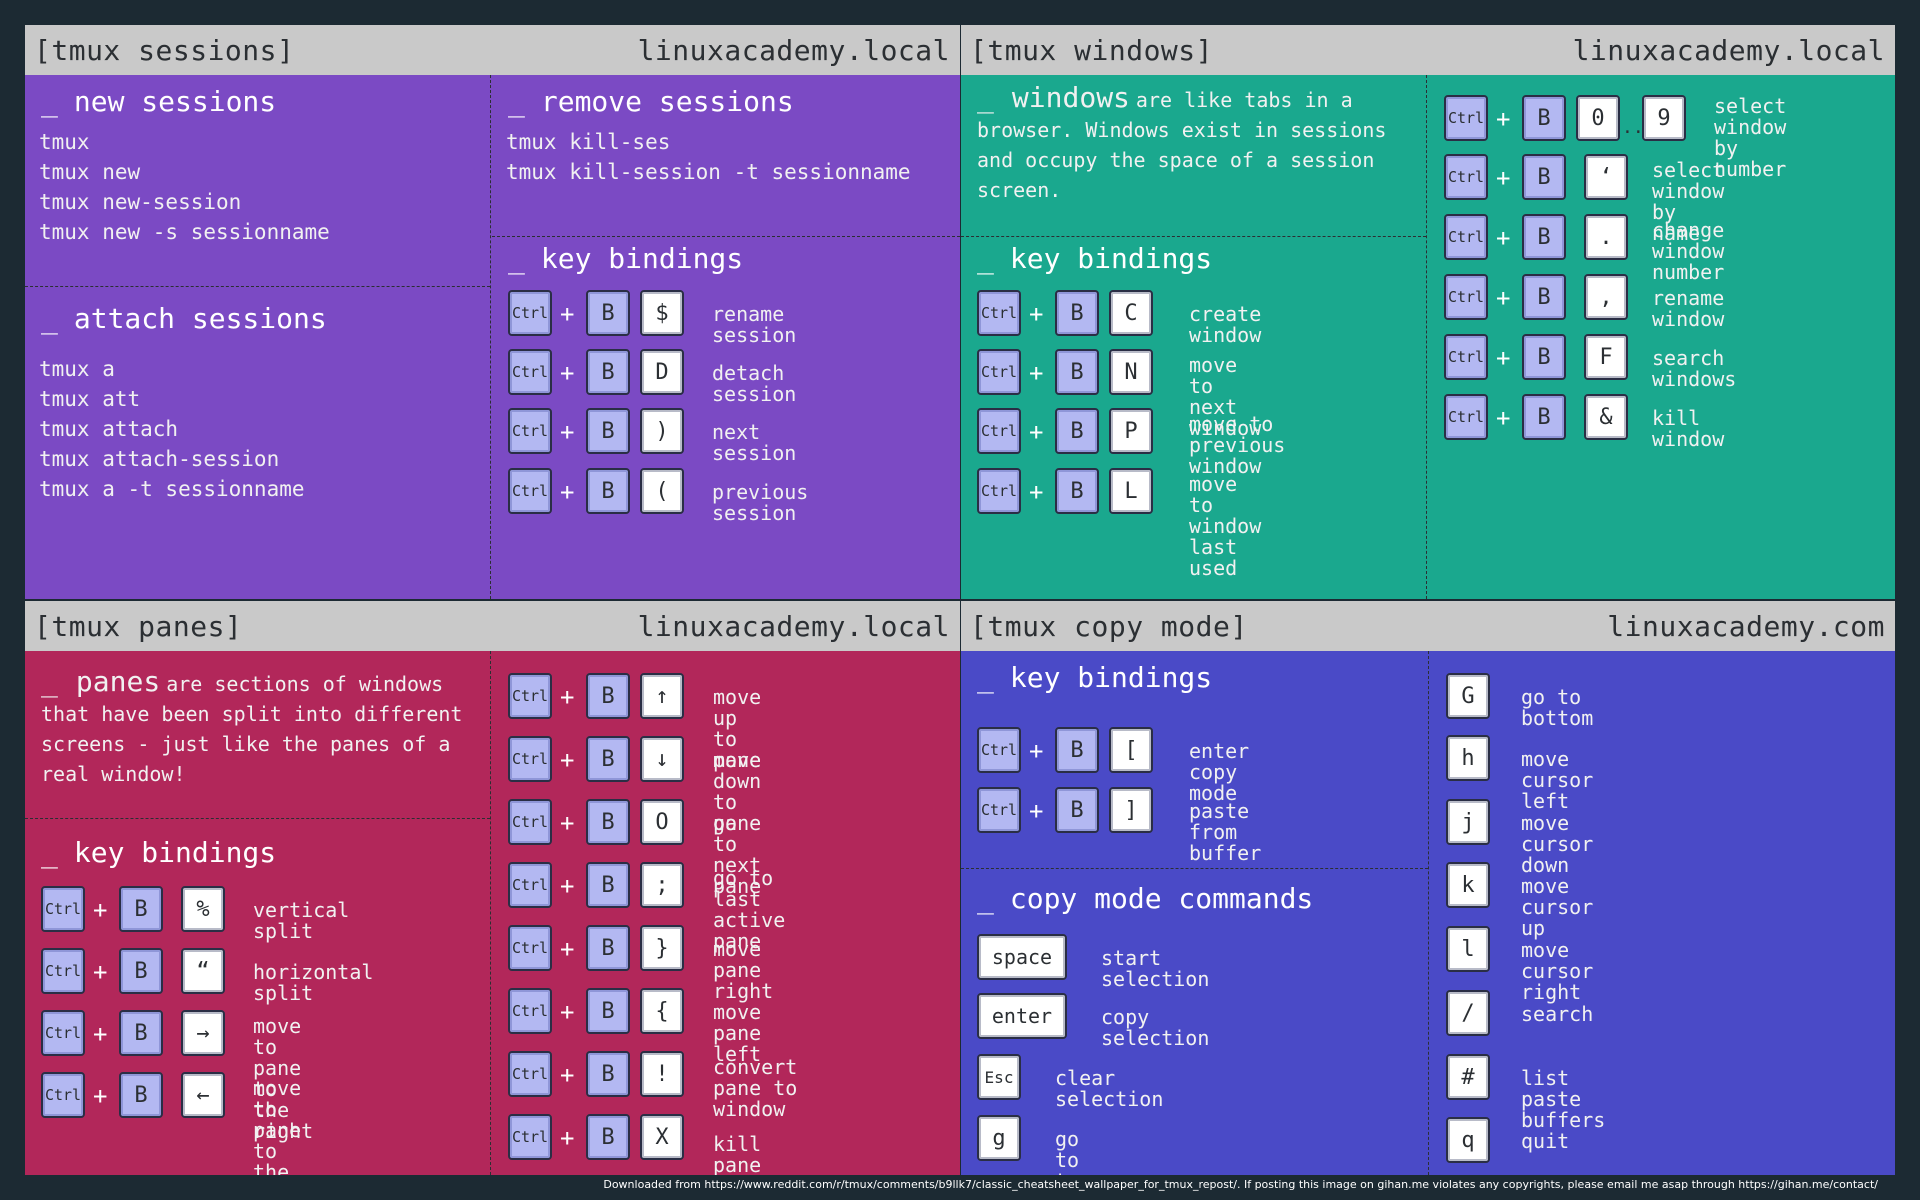 The width and height of the screenshot is (1920, 1200). What do you see at coordinates (1598, 118) in the screenshot?
I see `binding-key: 0` at bounding box center [1598, 118].